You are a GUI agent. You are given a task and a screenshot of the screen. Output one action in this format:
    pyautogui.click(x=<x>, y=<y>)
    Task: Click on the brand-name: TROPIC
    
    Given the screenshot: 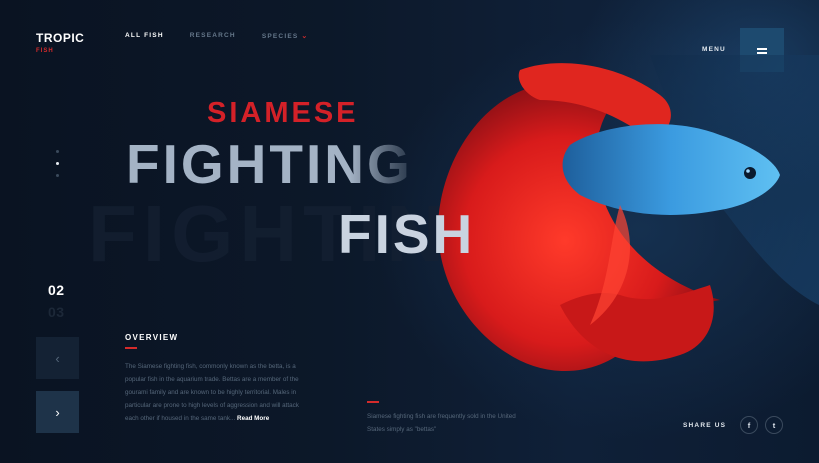 What is the action you would take?
    pyautogui.click(x=60, y=38)
    